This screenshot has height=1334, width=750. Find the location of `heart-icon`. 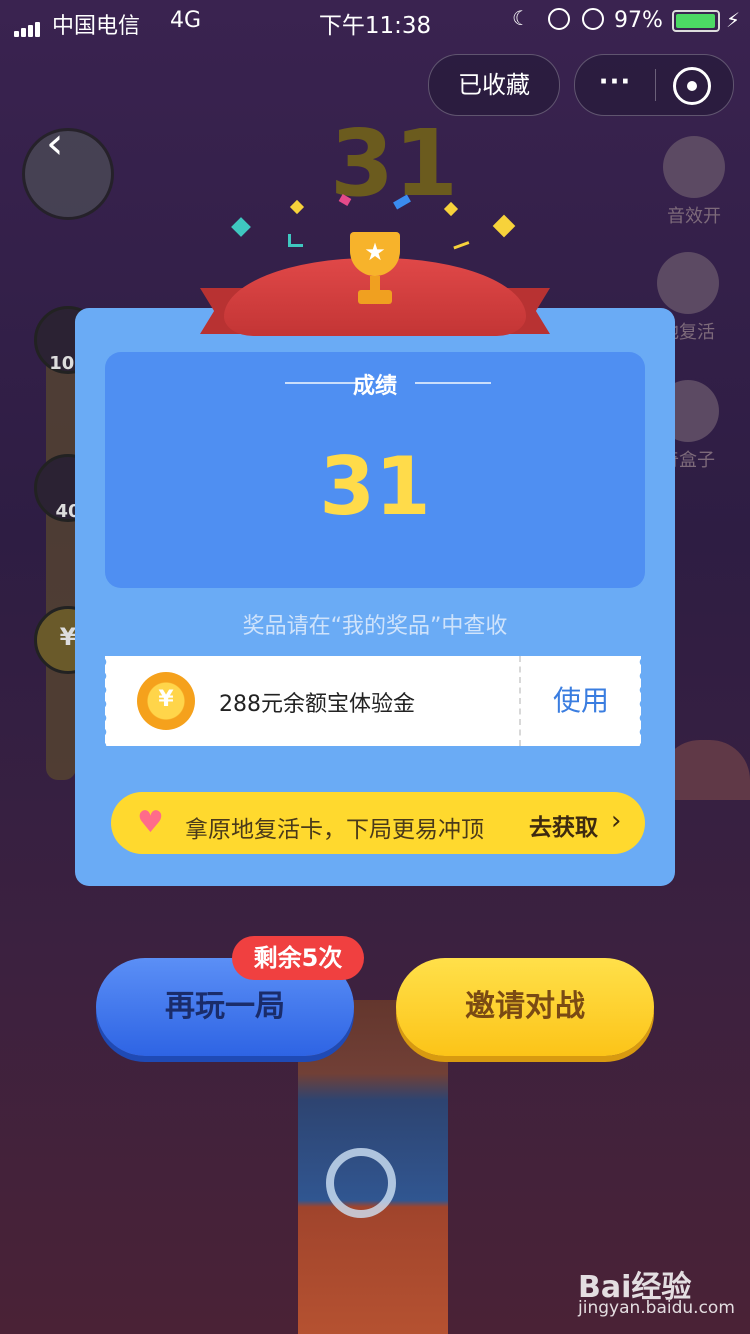

heart-icon is located at coordinates (688, 283).